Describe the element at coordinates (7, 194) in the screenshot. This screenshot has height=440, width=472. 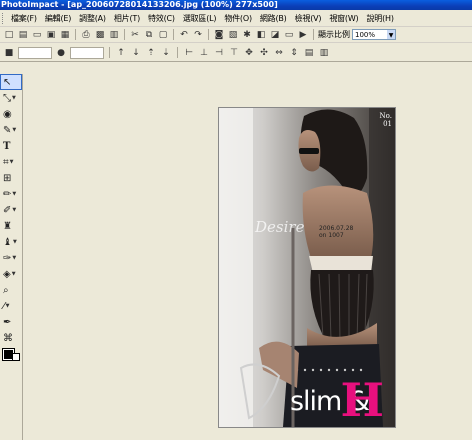
I see `paint-brush-icon: ✏` at that location.